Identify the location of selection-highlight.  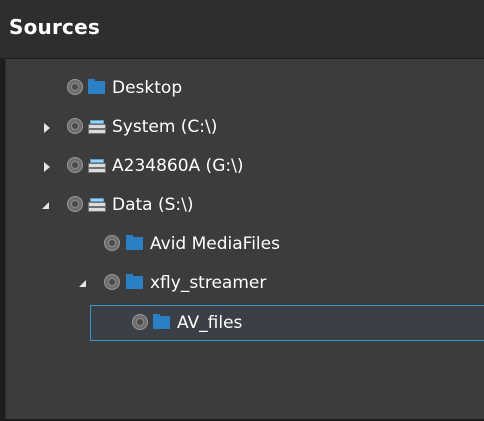
(287, 323).